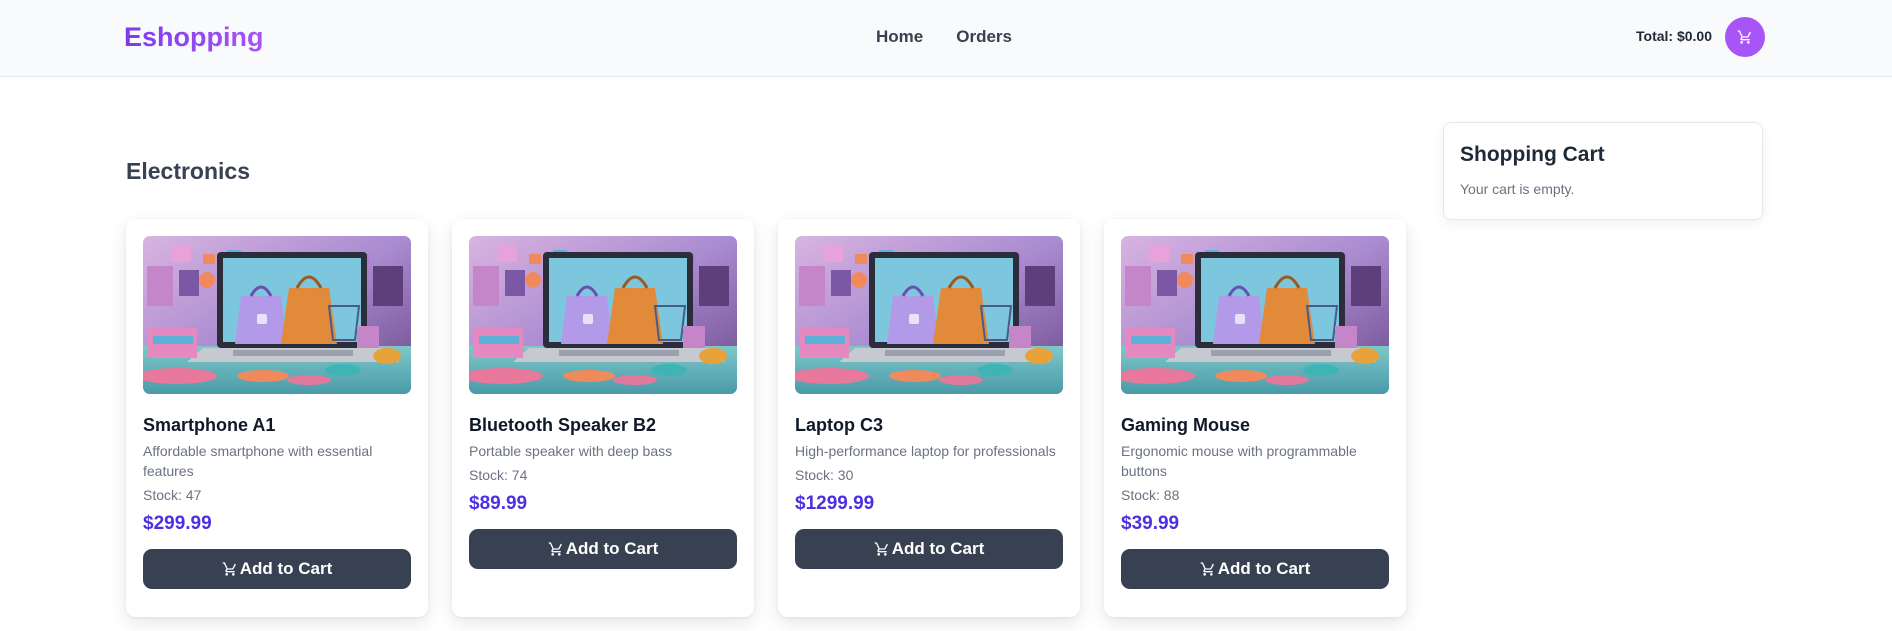 Image resolution: width=1892 pixels, height=631 pixels. I want to click on product-stock: Stock: 74, so click(498, 475).